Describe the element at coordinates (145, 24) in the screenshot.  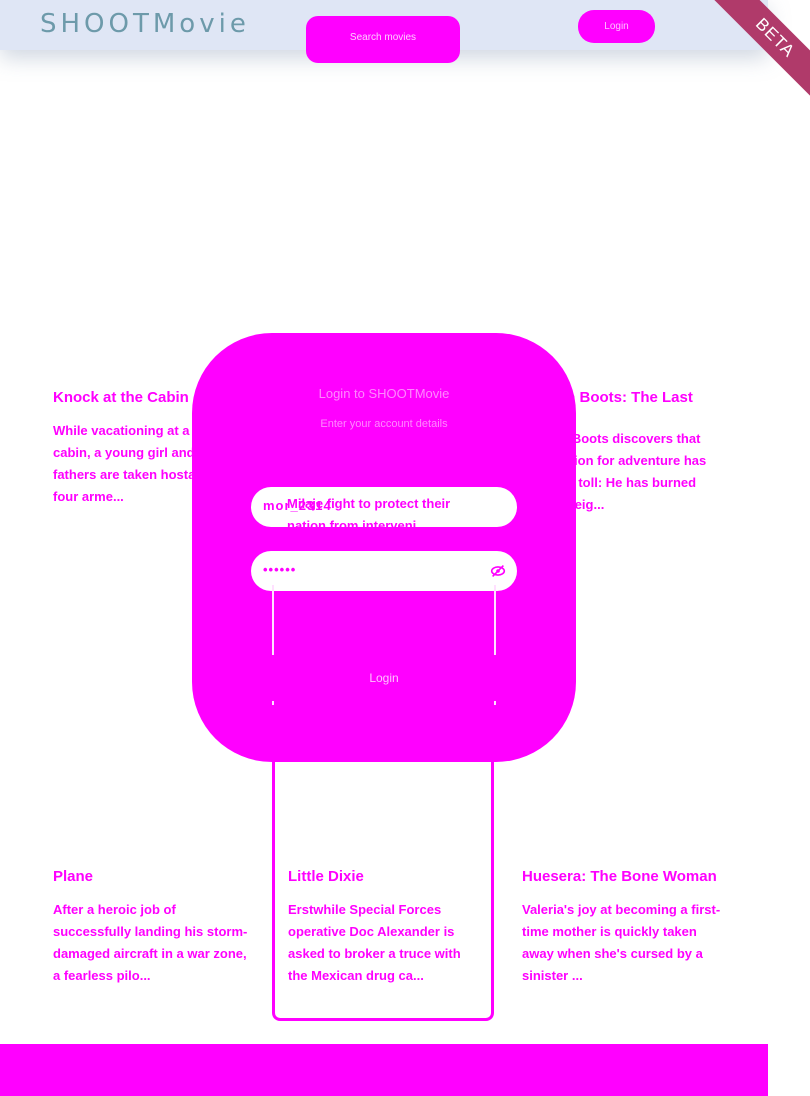
I see `brand-logo: SHOOTMovie` at that location.